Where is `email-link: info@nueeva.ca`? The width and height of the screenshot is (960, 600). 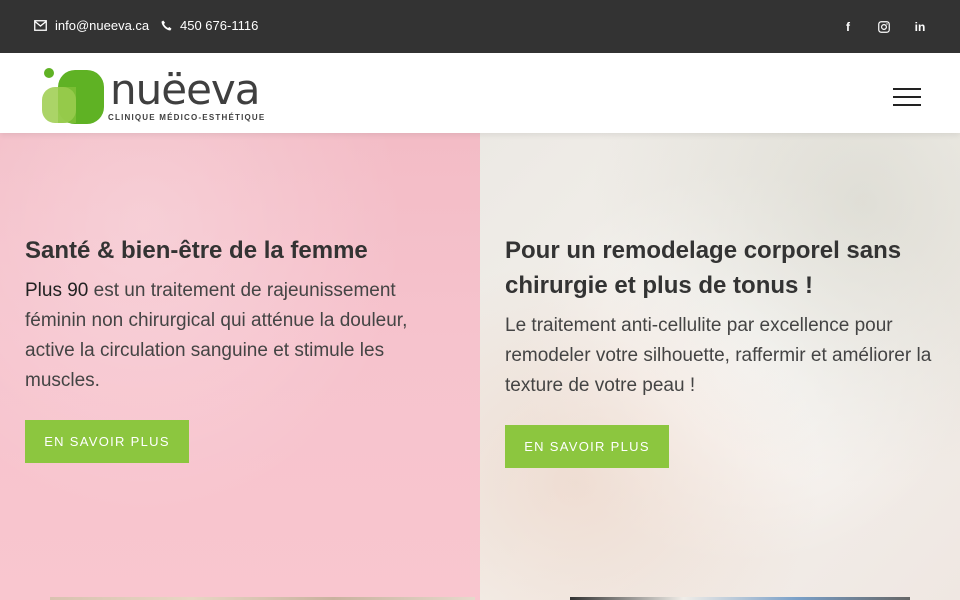
email-link: info@nueeva.ca is located at coordinates (91, 25).